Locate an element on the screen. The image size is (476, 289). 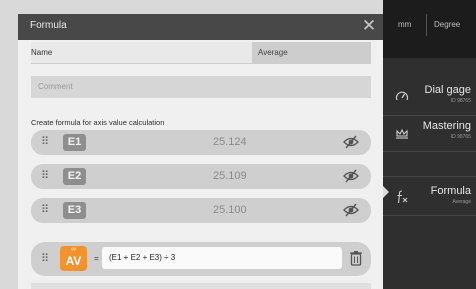
trash-icon is located at coordinates (356, 258).